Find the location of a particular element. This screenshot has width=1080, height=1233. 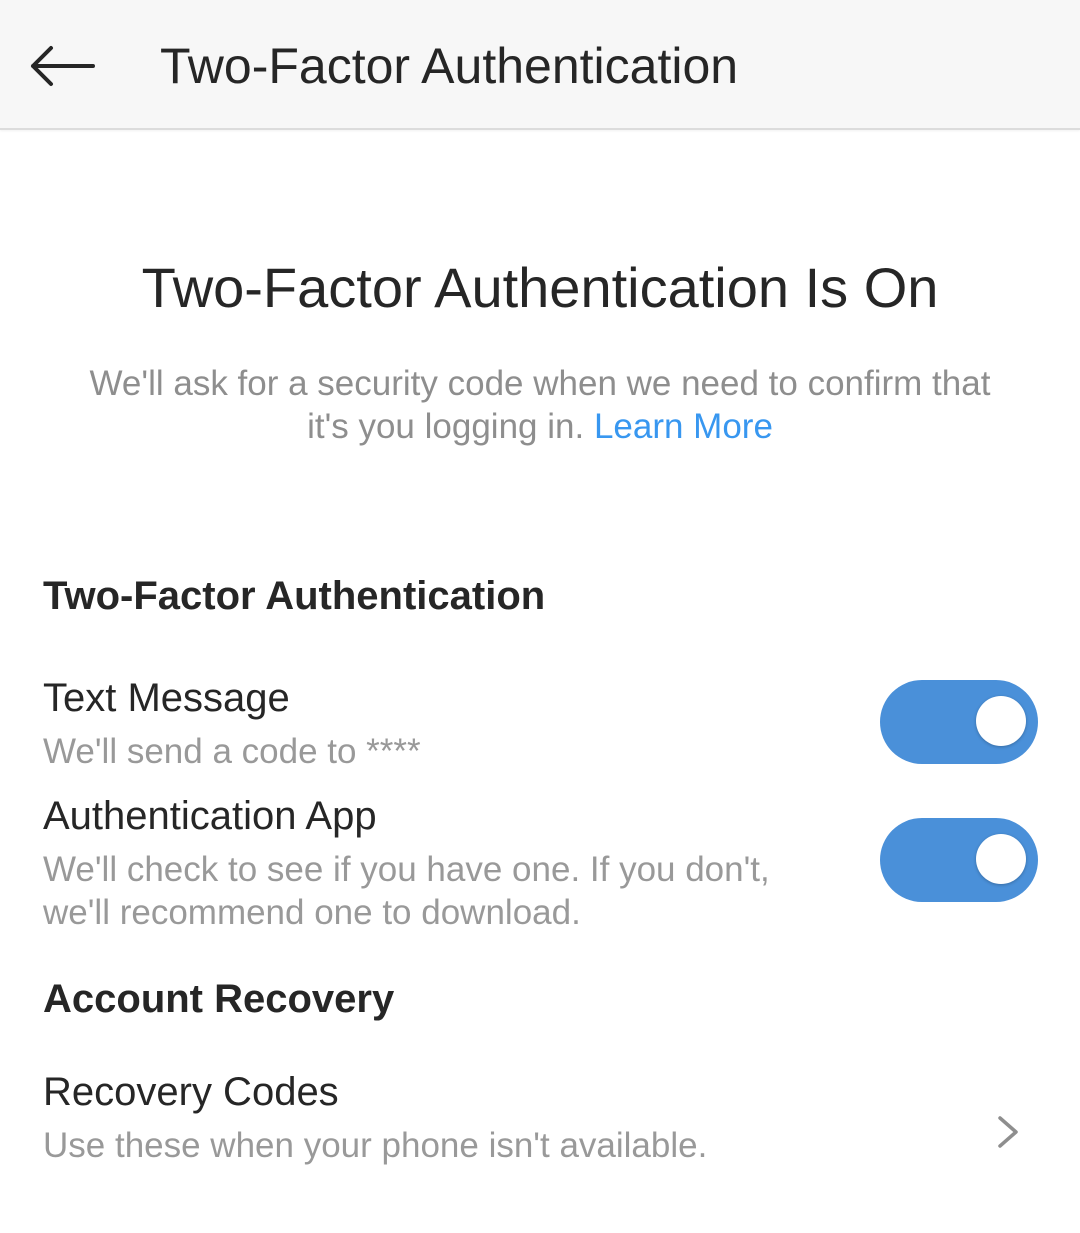

page-title: Two-Factor Authentication is located at coordinates (449, 66).